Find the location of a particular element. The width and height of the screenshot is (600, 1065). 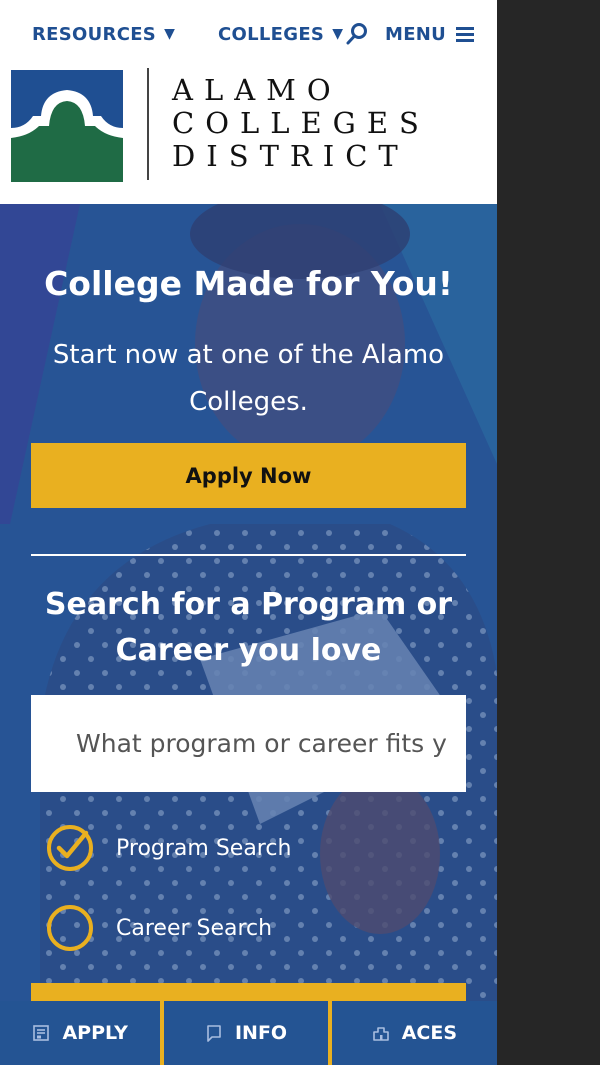

top-navigation: RESOURCES ▼ COLLEGES ▼ MENU is located at coordinates (248, 33).